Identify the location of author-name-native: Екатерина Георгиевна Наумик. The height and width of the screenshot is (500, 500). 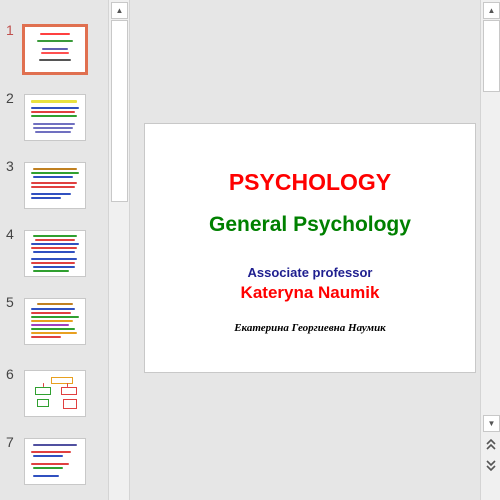
(310, 328).